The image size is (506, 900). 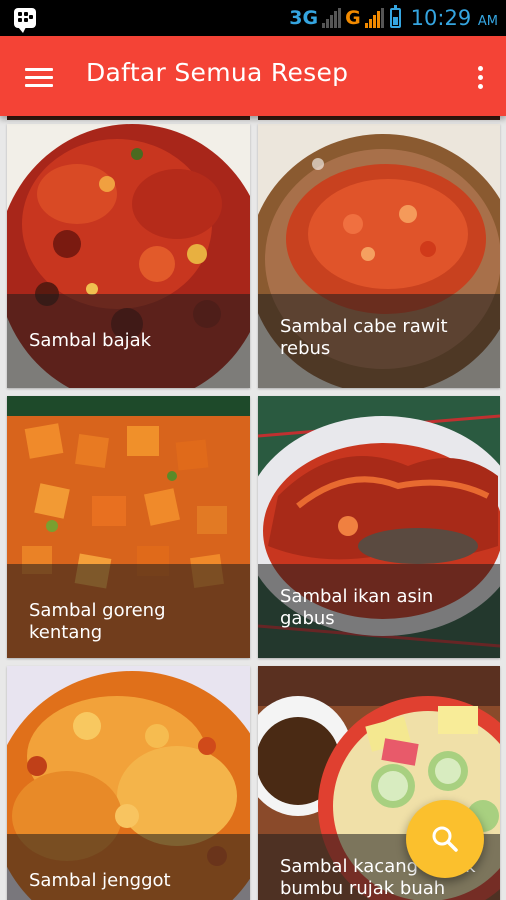 I want to click on recipe-card: Sambal bajak, so click(x=128, y=256).